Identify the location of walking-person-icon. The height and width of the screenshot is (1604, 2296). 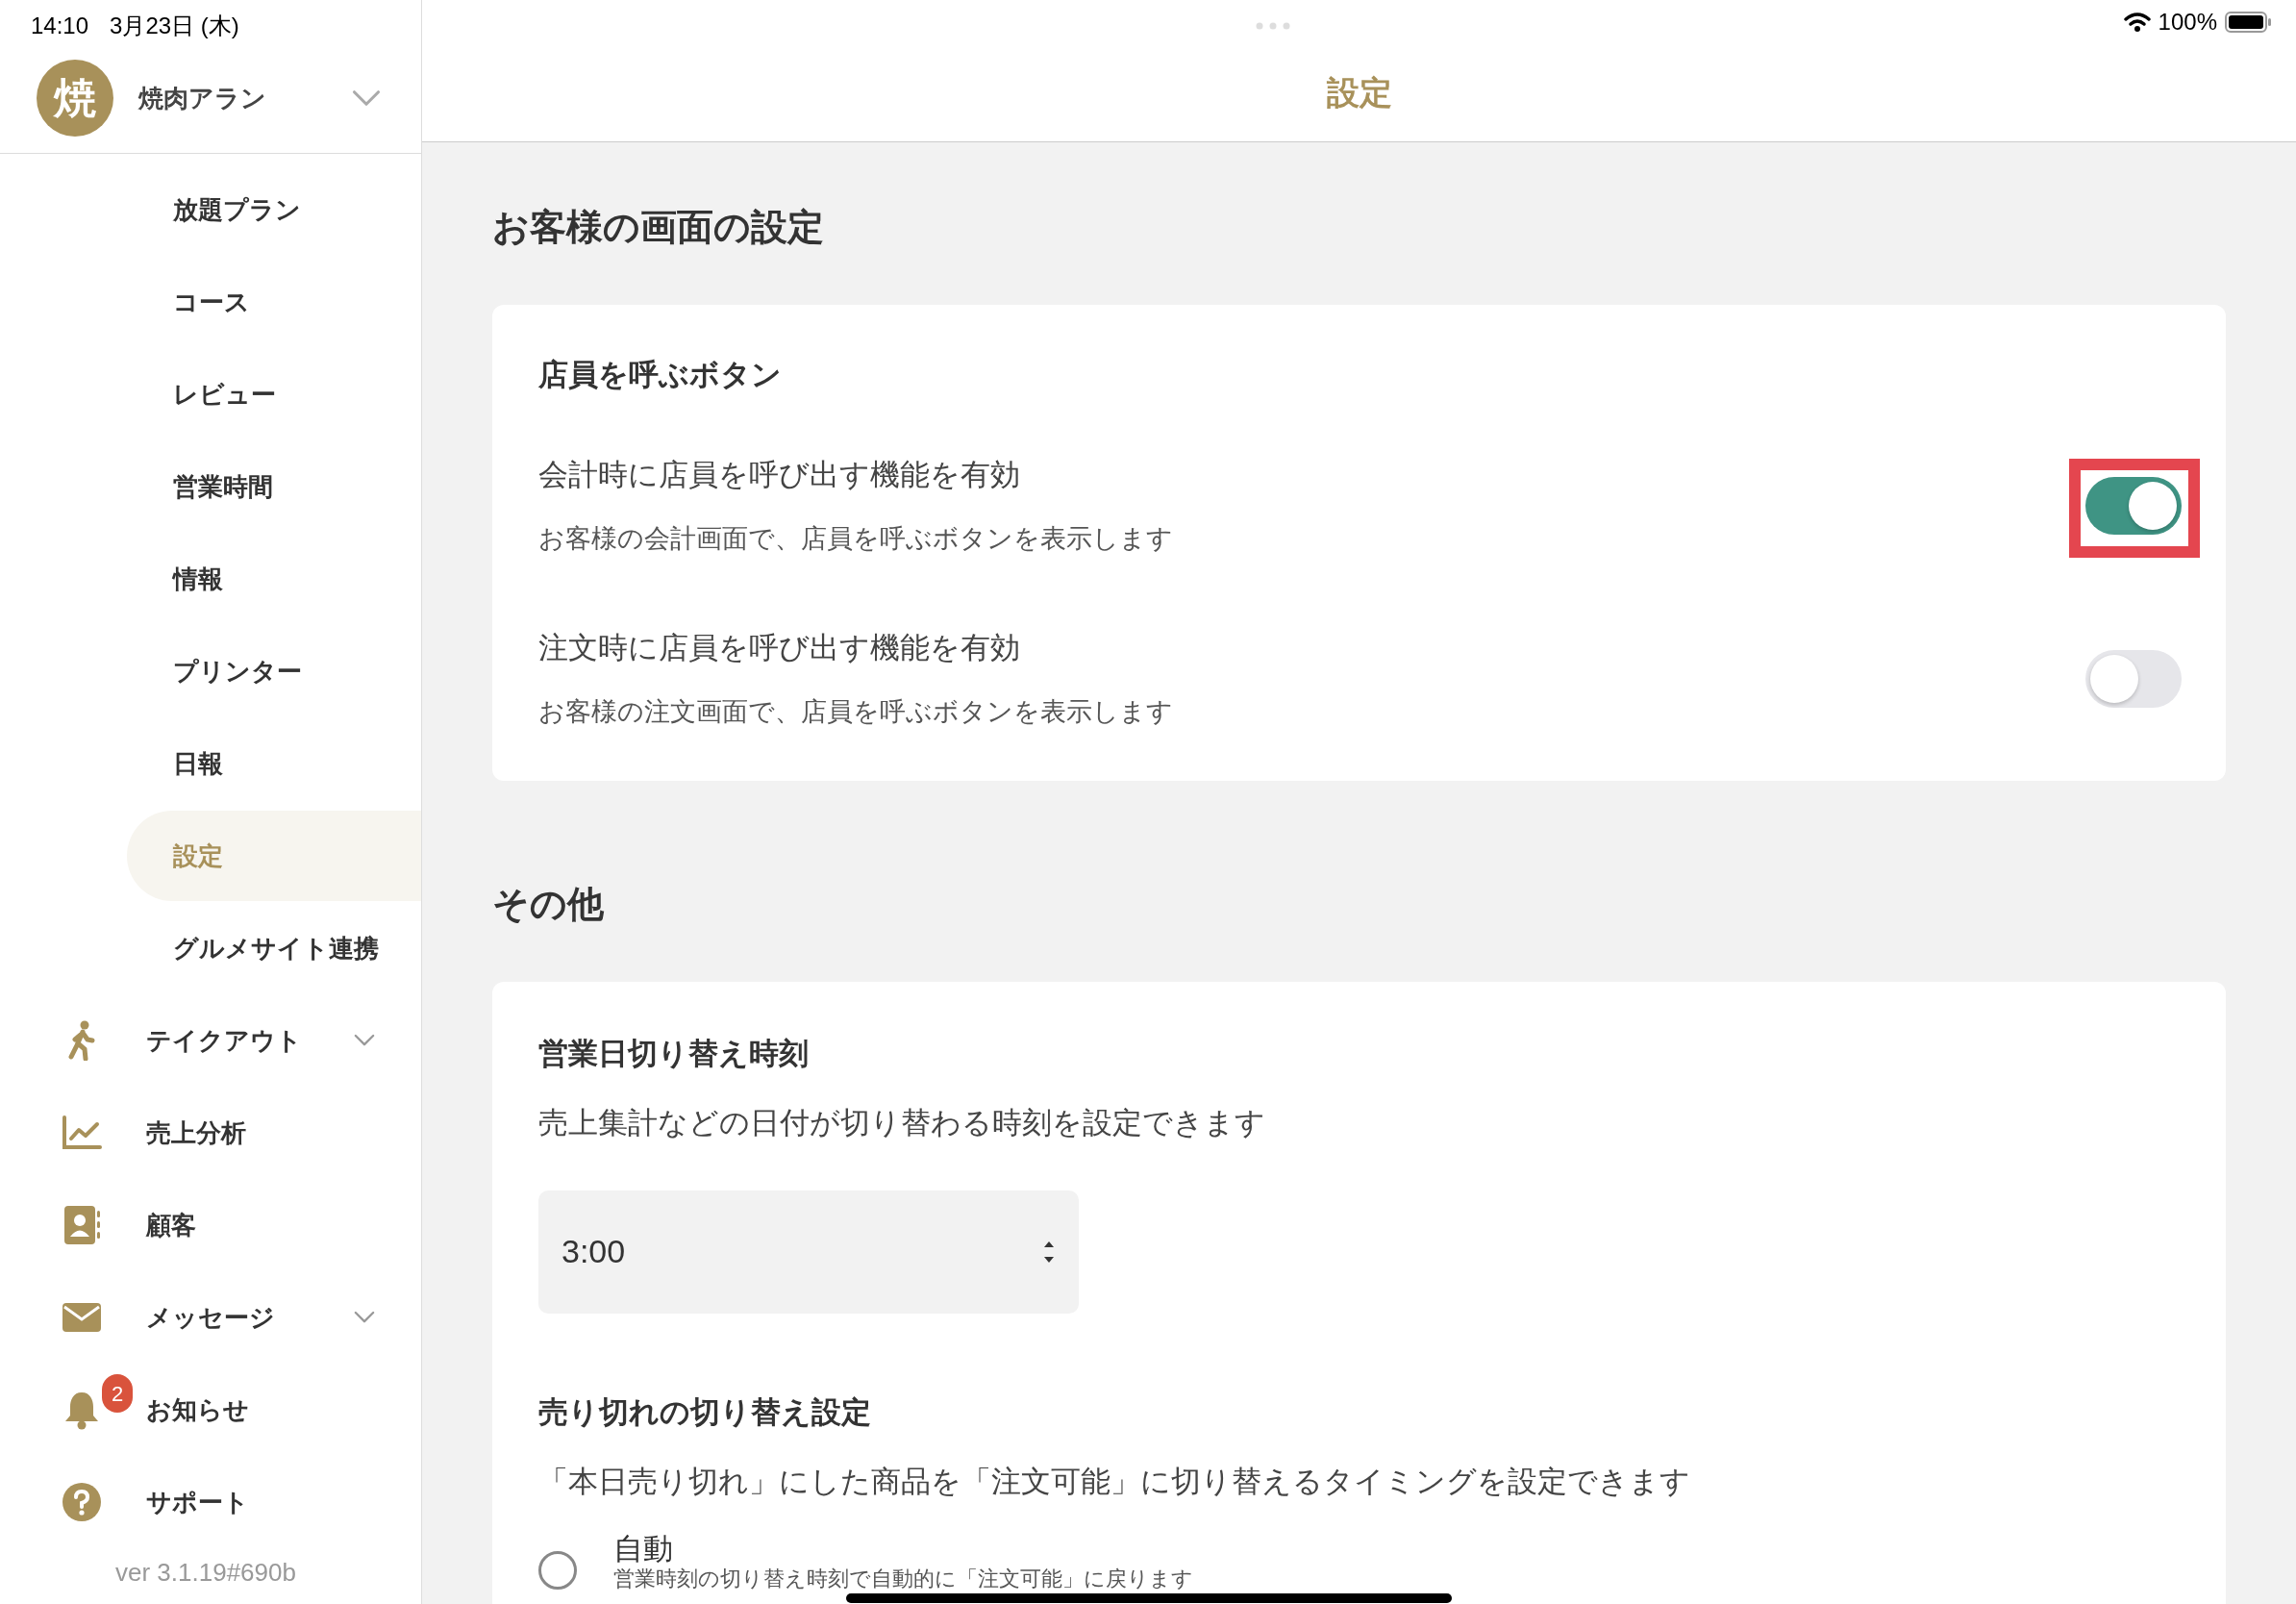
(81, 1040).